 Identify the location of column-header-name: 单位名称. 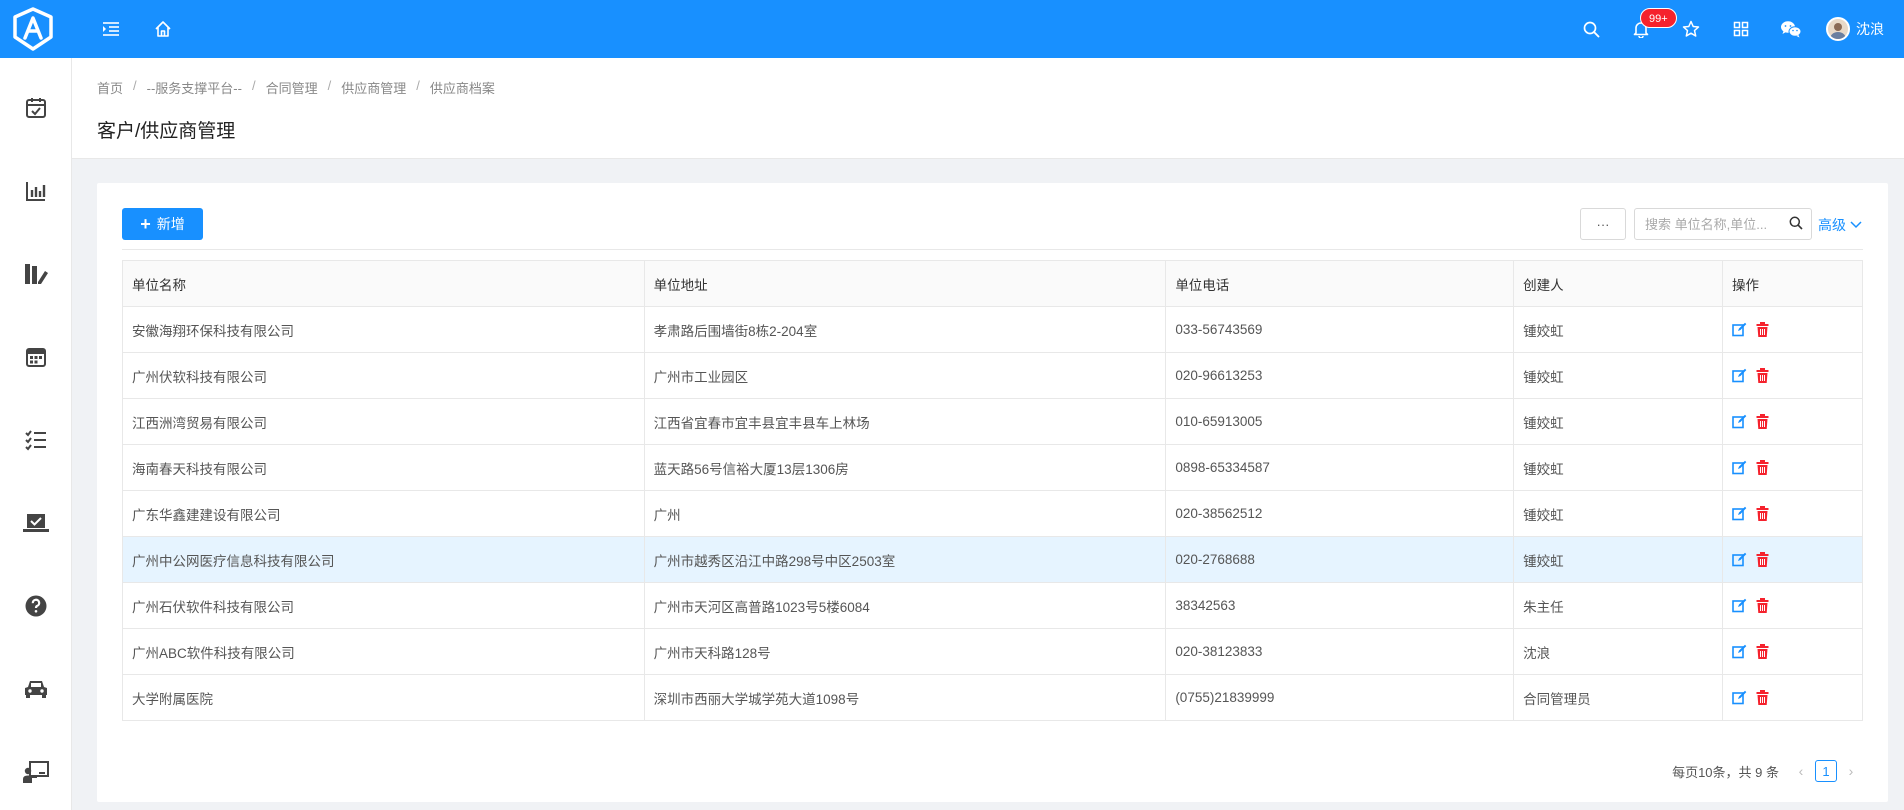
(383, 283).